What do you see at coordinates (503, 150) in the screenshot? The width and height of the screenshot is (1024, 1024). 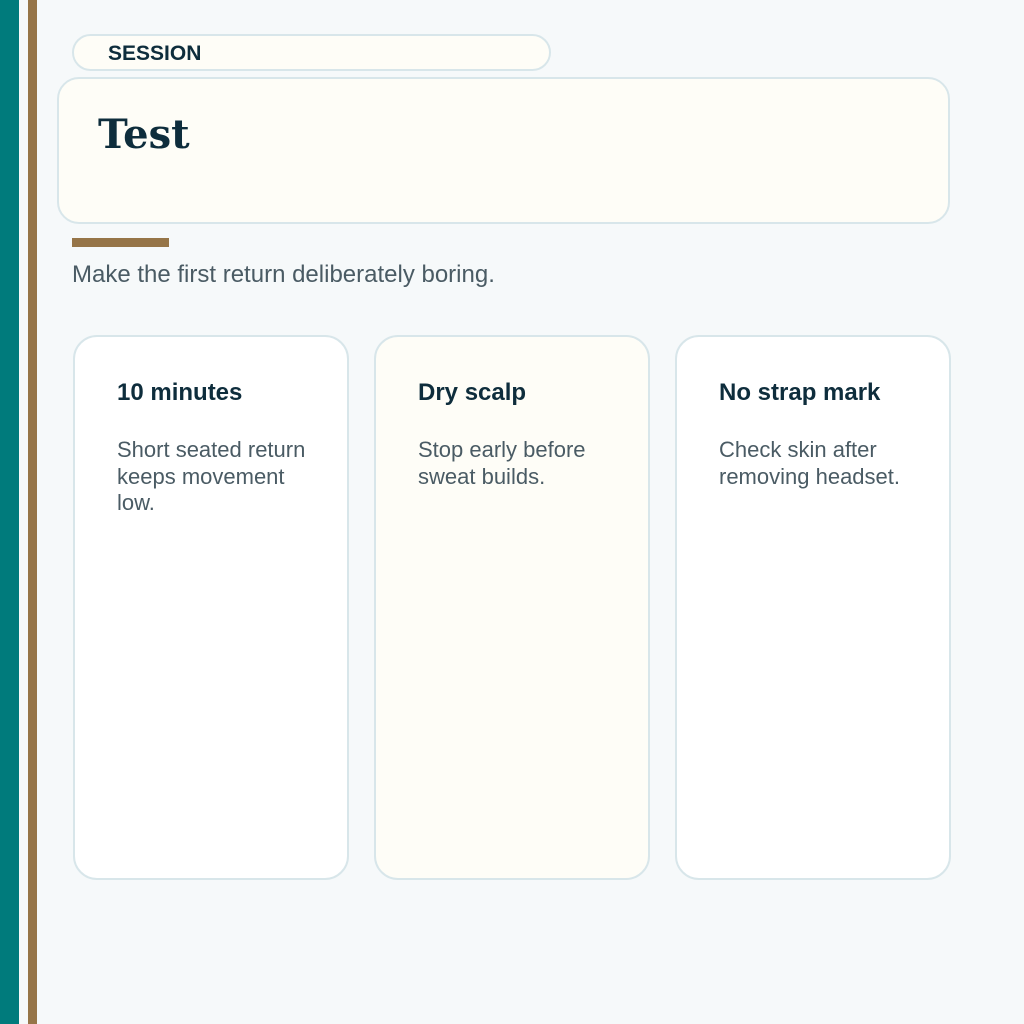 I see `title-card: Test` at bounding box center [503, 150].